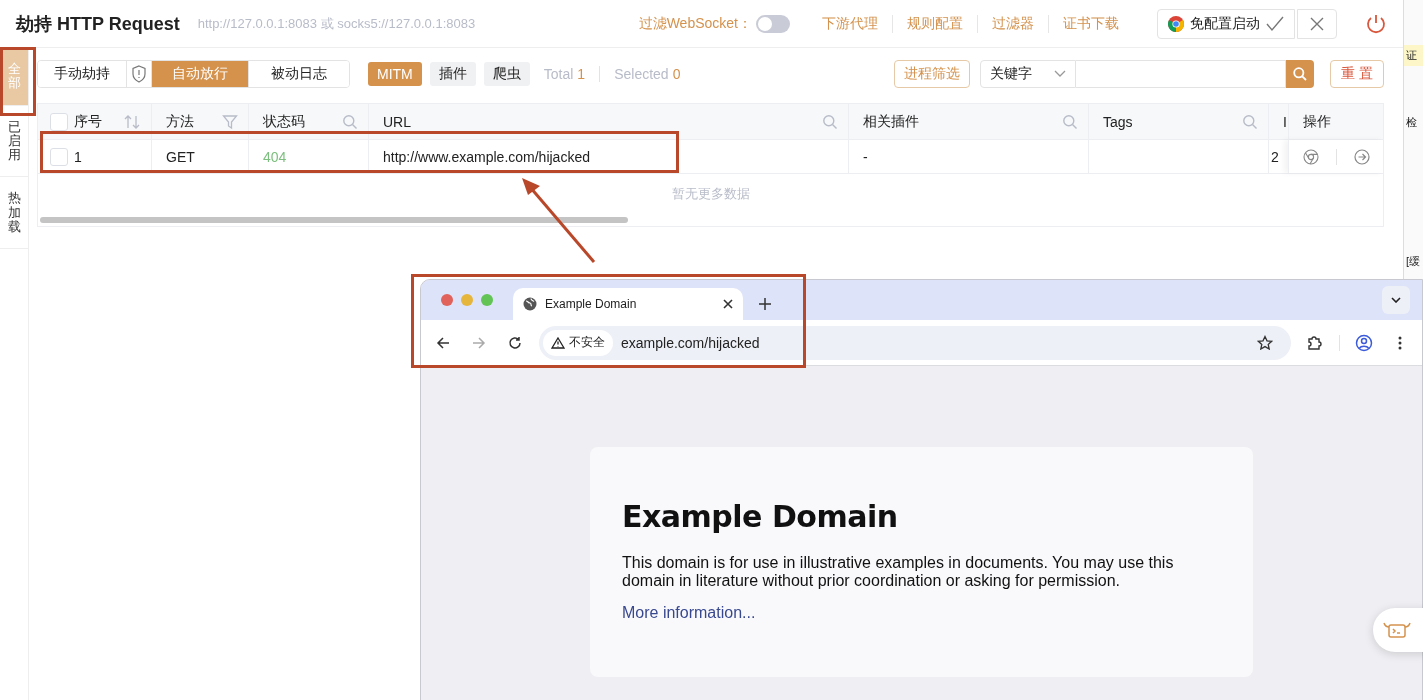 This screenshot has width=1423, height=700. What do you see at coordinates (695, 23) in the screenshot?
I see `websocket-filter-label: 过滤WebSocket：` at bounding box center [695, 23].